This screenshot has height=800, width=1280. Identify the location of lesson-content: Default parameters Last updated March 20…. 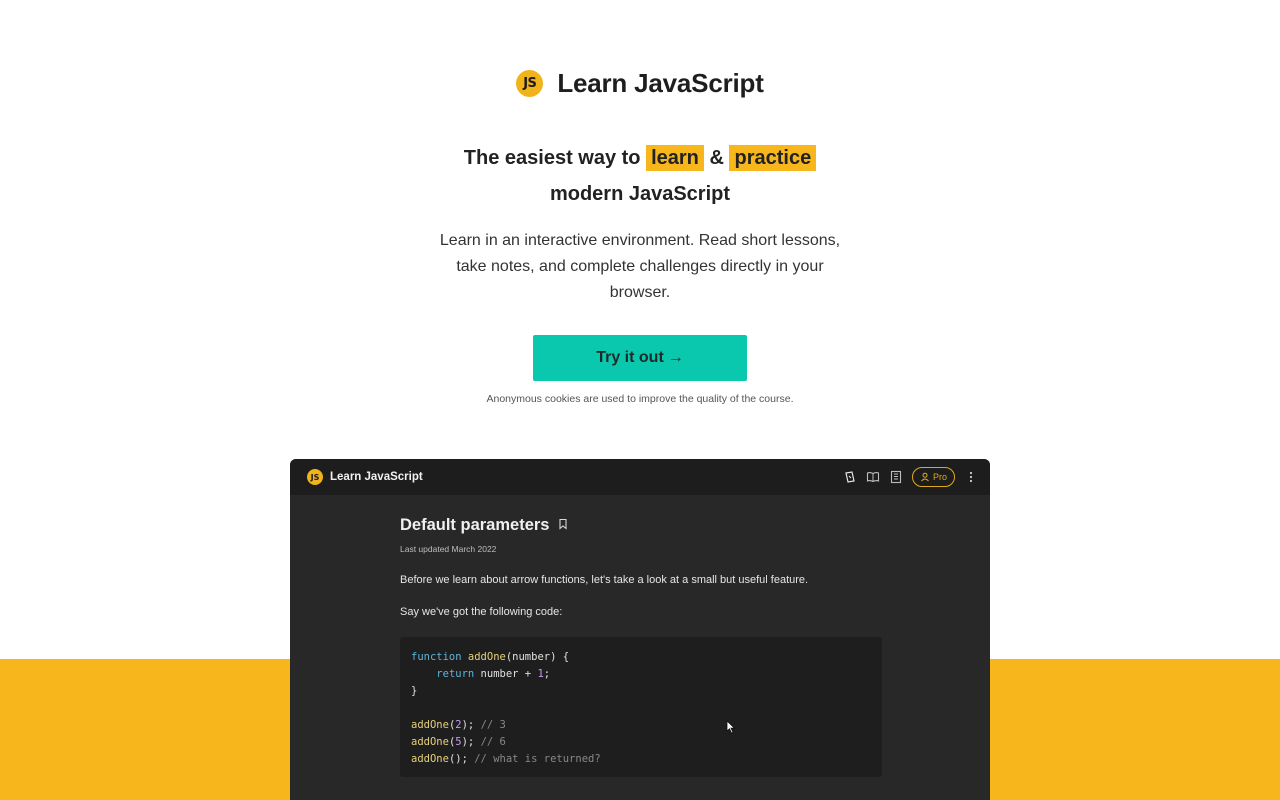
(641, 646).